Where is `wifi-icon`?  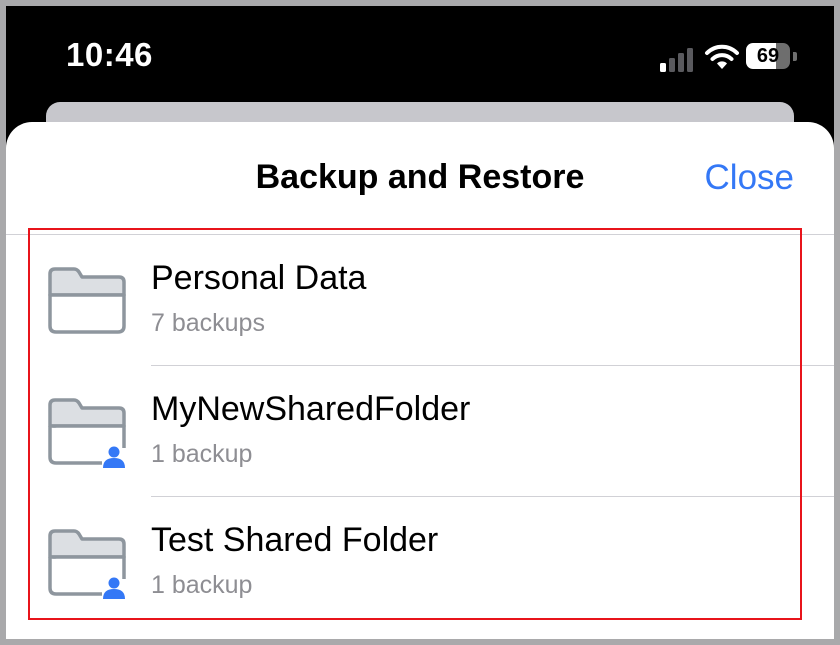 wifi-icon is located at coordinates (722, 56).